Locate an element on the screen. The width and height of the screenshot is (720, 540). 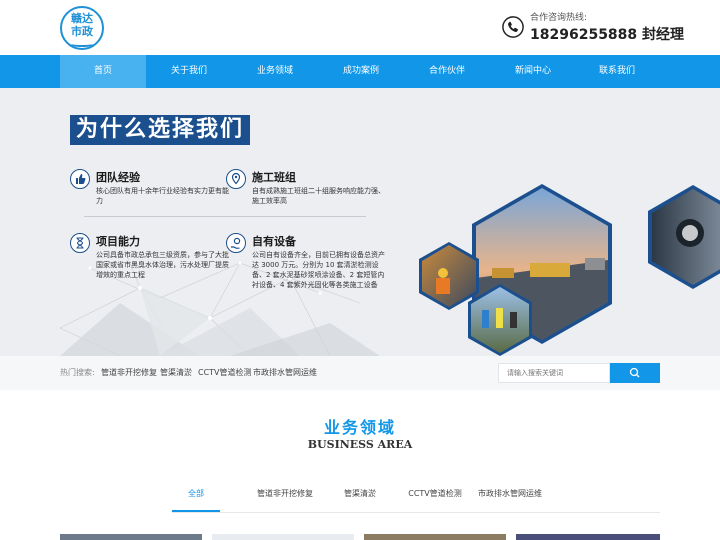
feature-title: 项目能力 is located at coordinates (118, 241).